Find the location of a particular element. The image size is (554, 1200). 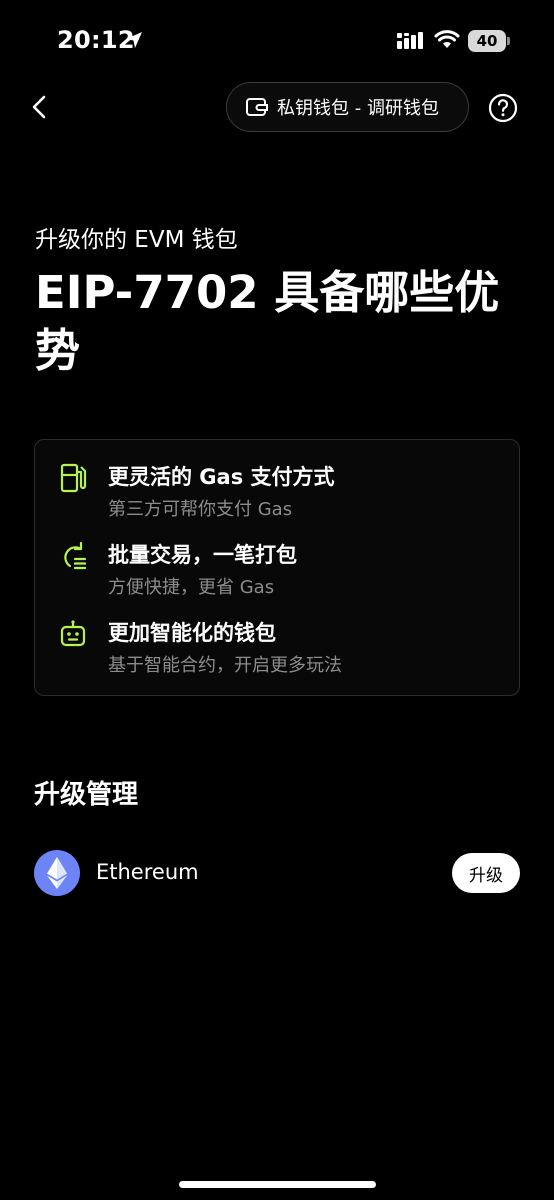

home-indicator is located at coordinates (277, 1184).